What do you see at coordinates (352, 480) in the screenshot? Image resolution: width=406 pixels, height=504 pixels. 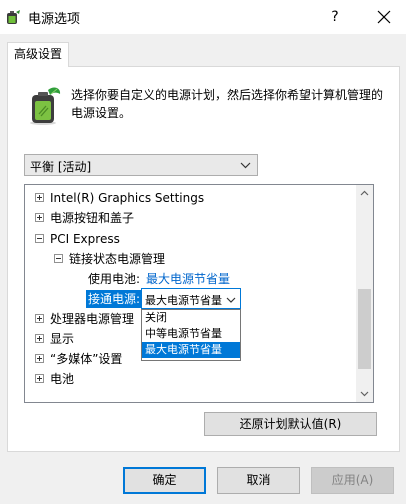 I see `apply-button: 应用(A)` at bounding box center [352, 480].